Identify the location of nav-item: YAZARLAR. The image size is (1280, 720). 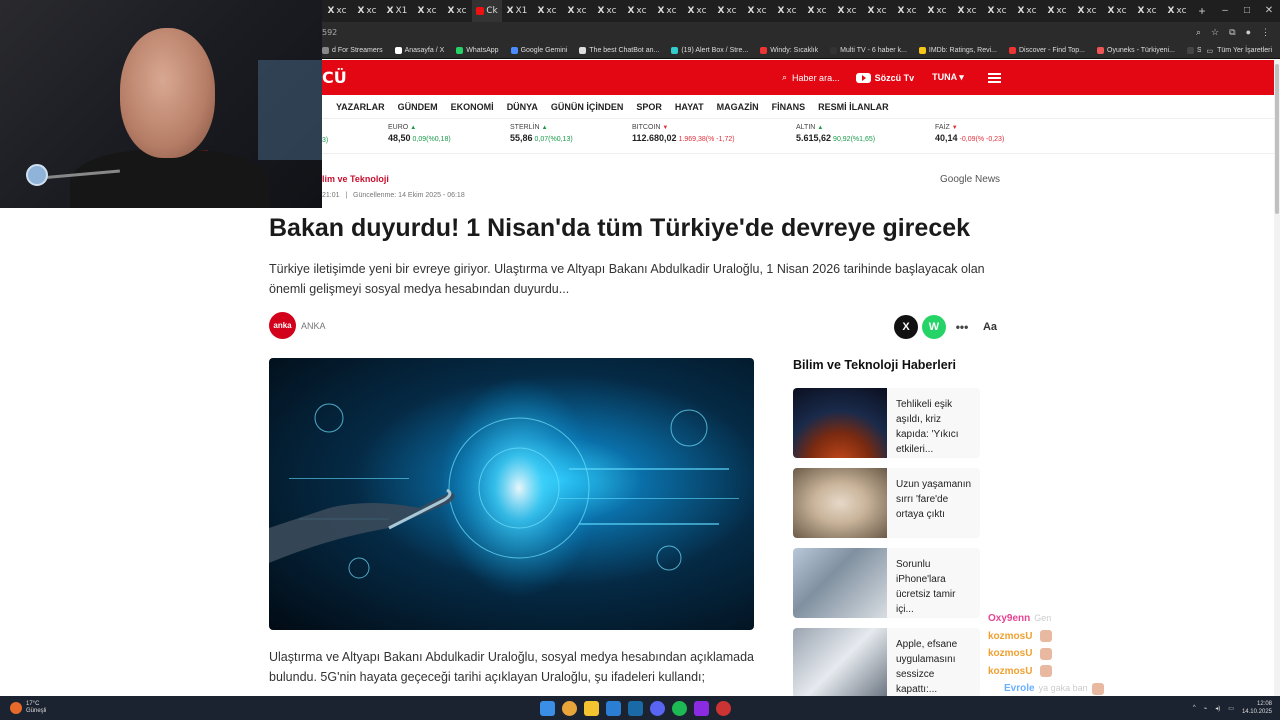
(360, 107).